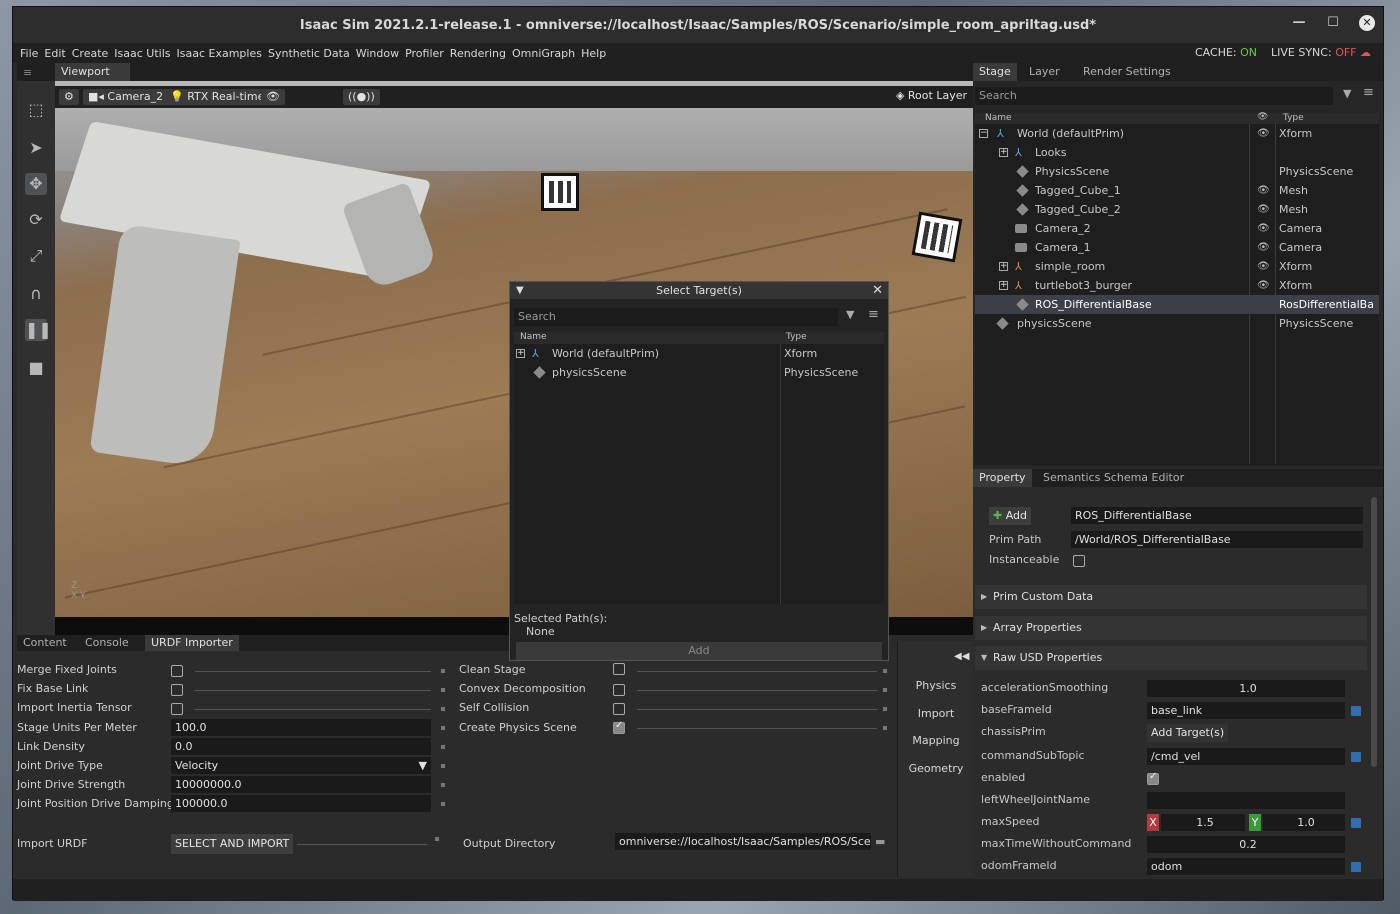 Image resolution: width=1400 pixels, height=914 pixels. Describe the element at coordinates (520, 290) in the screenshot. I see `collapse-triangle-icon: ▼` at that location.